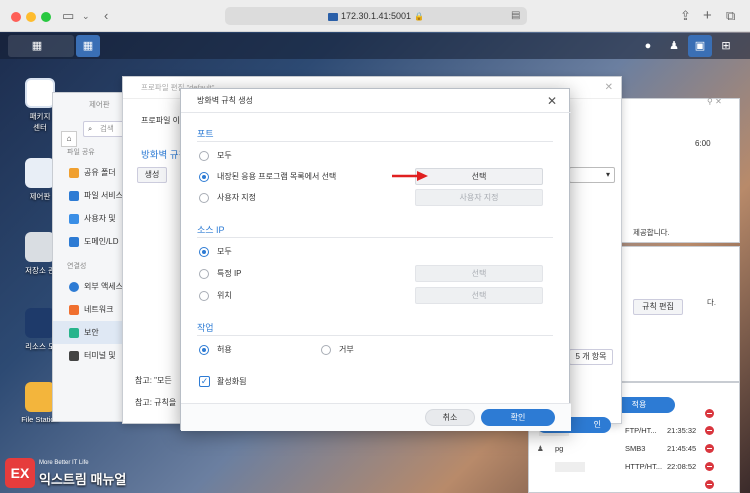  Describe the element at coordinates (376, 417) in the screenshot. I see `dialog-footer: 취소 확인` at that location.